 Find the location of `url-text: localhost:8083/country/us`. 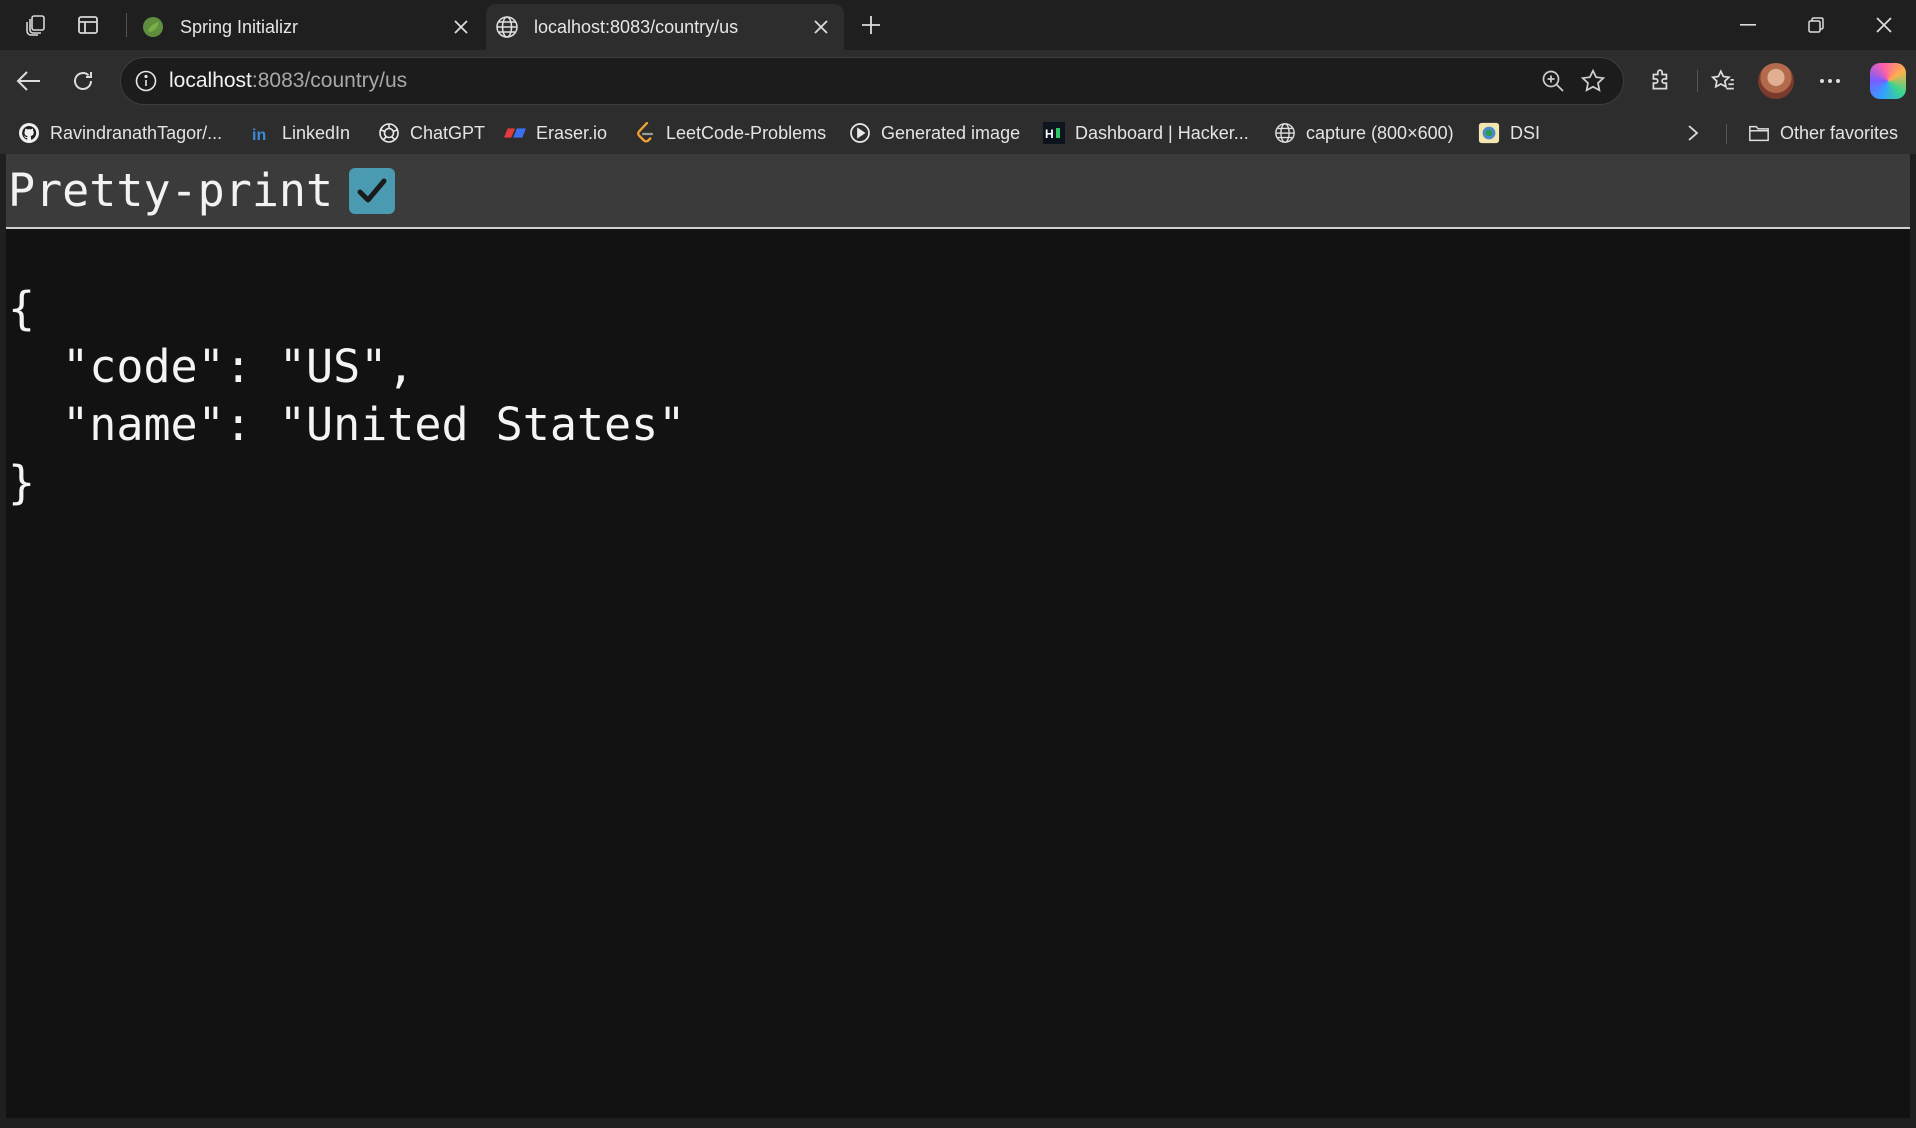

url-text: localhost:8083/country/us is located at coordinates (851, 81).